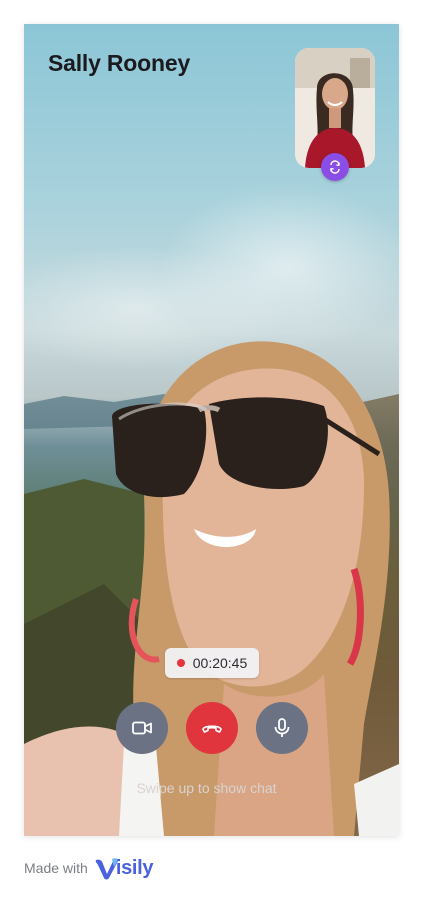 Image resolution: width=423 pixels, height=900 pixels. I want to click on made-with-badge: Made with isily, so click(89, 868).